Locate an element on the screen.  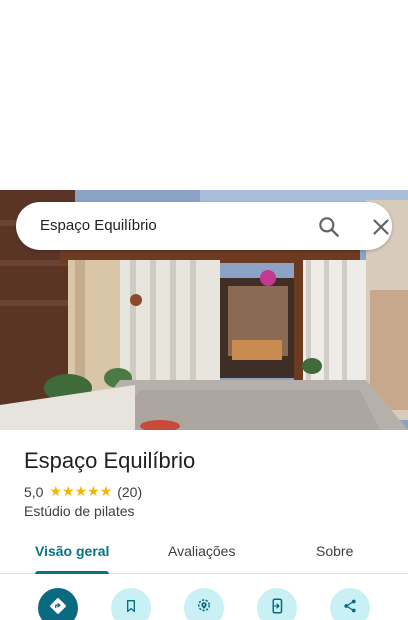
nearby-button is located at coordinates (204, 604).